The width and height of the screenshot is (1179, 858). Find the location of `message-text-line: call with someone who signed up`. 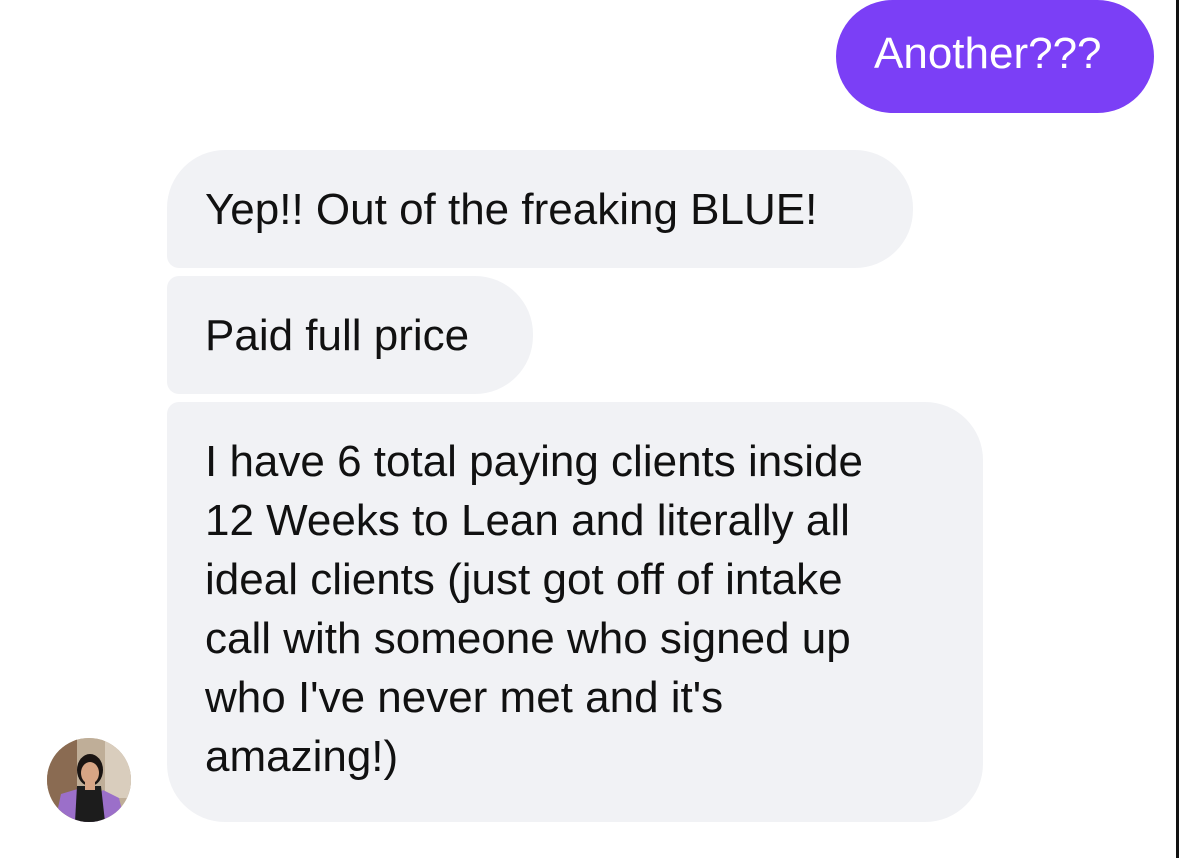

message-text-line: call with someone who signed up is located at coordinates (528, 638).